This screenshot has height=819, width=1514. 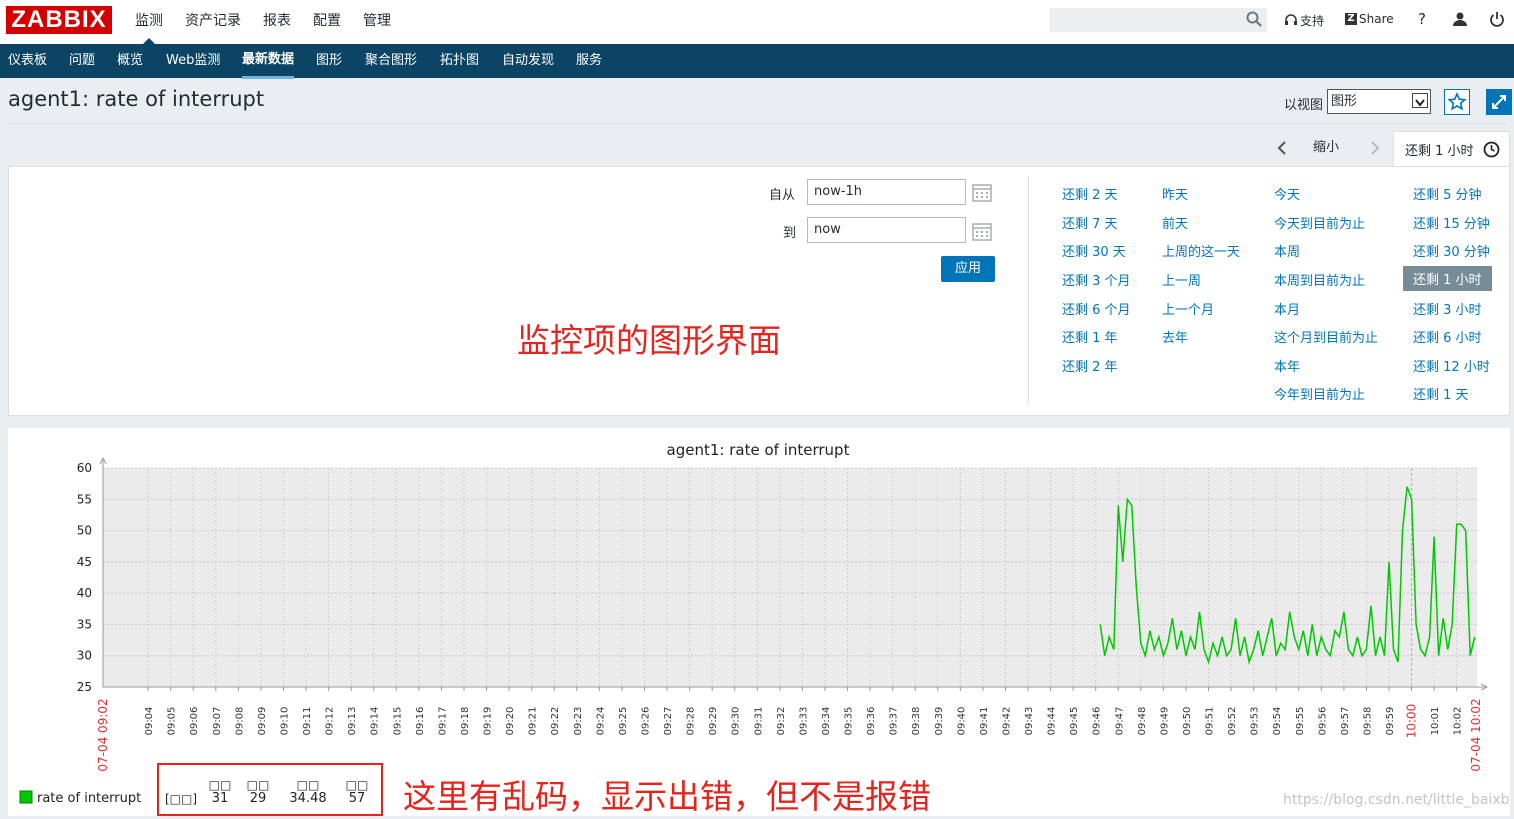 I want to click on quick-range-link: 还剩 30 天, so click(x=1094, y=250).